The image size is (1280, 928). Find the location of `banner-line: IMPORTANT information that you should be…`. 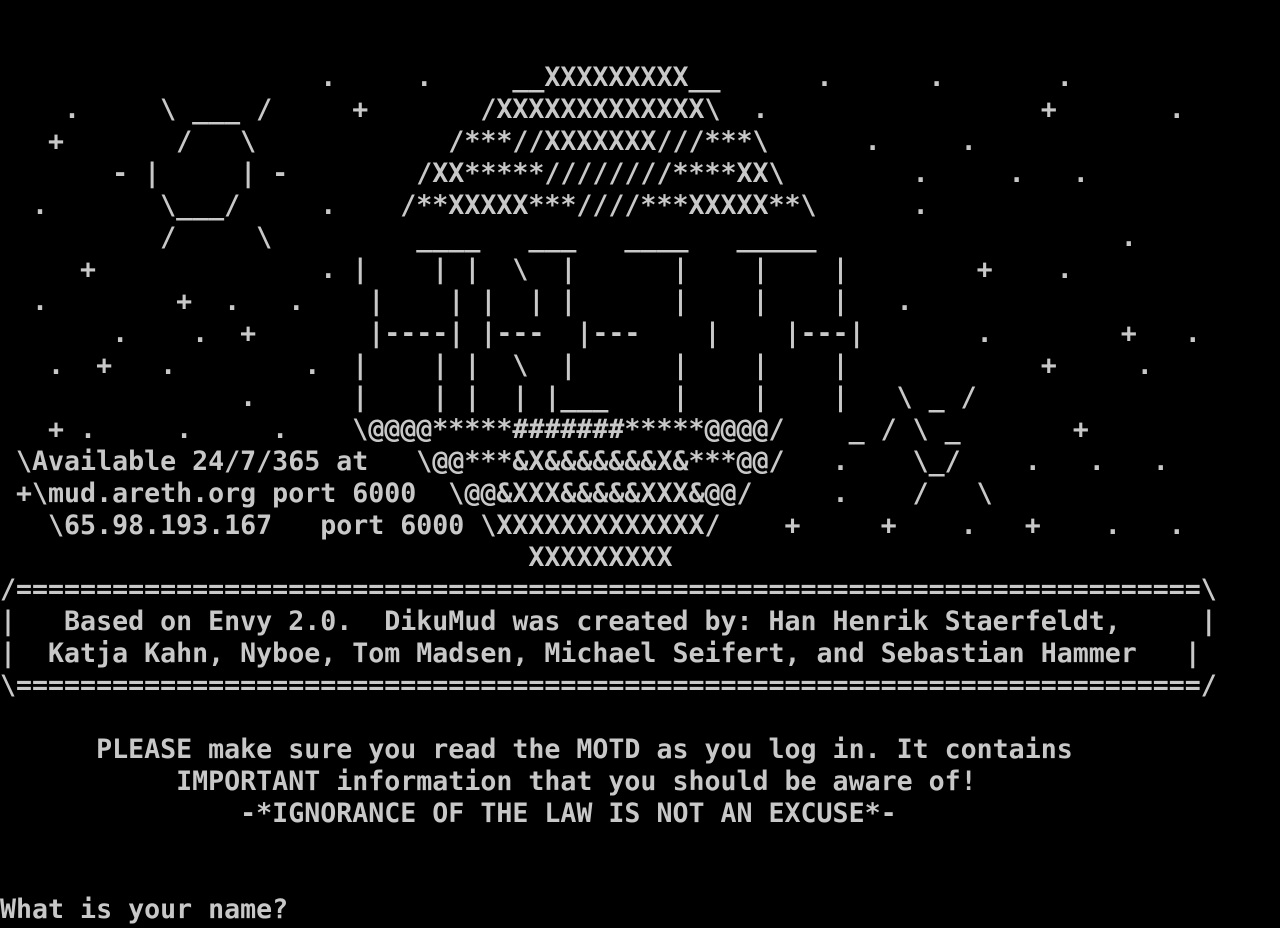

banner-line: IMPORTANT information that you should be… is located at coordinates (488, 781).